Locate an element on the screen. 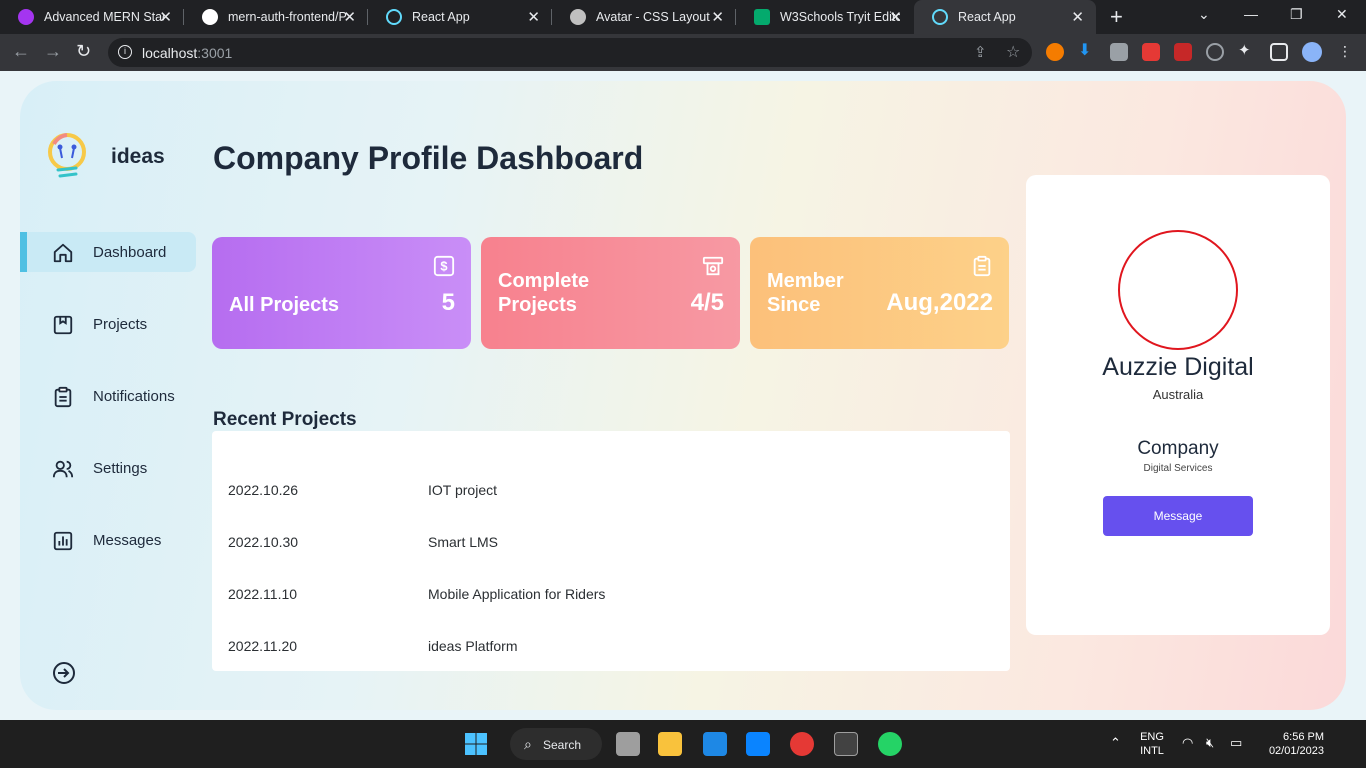  sidebar-item-settings: Settings is located at coordinates (108, 468).